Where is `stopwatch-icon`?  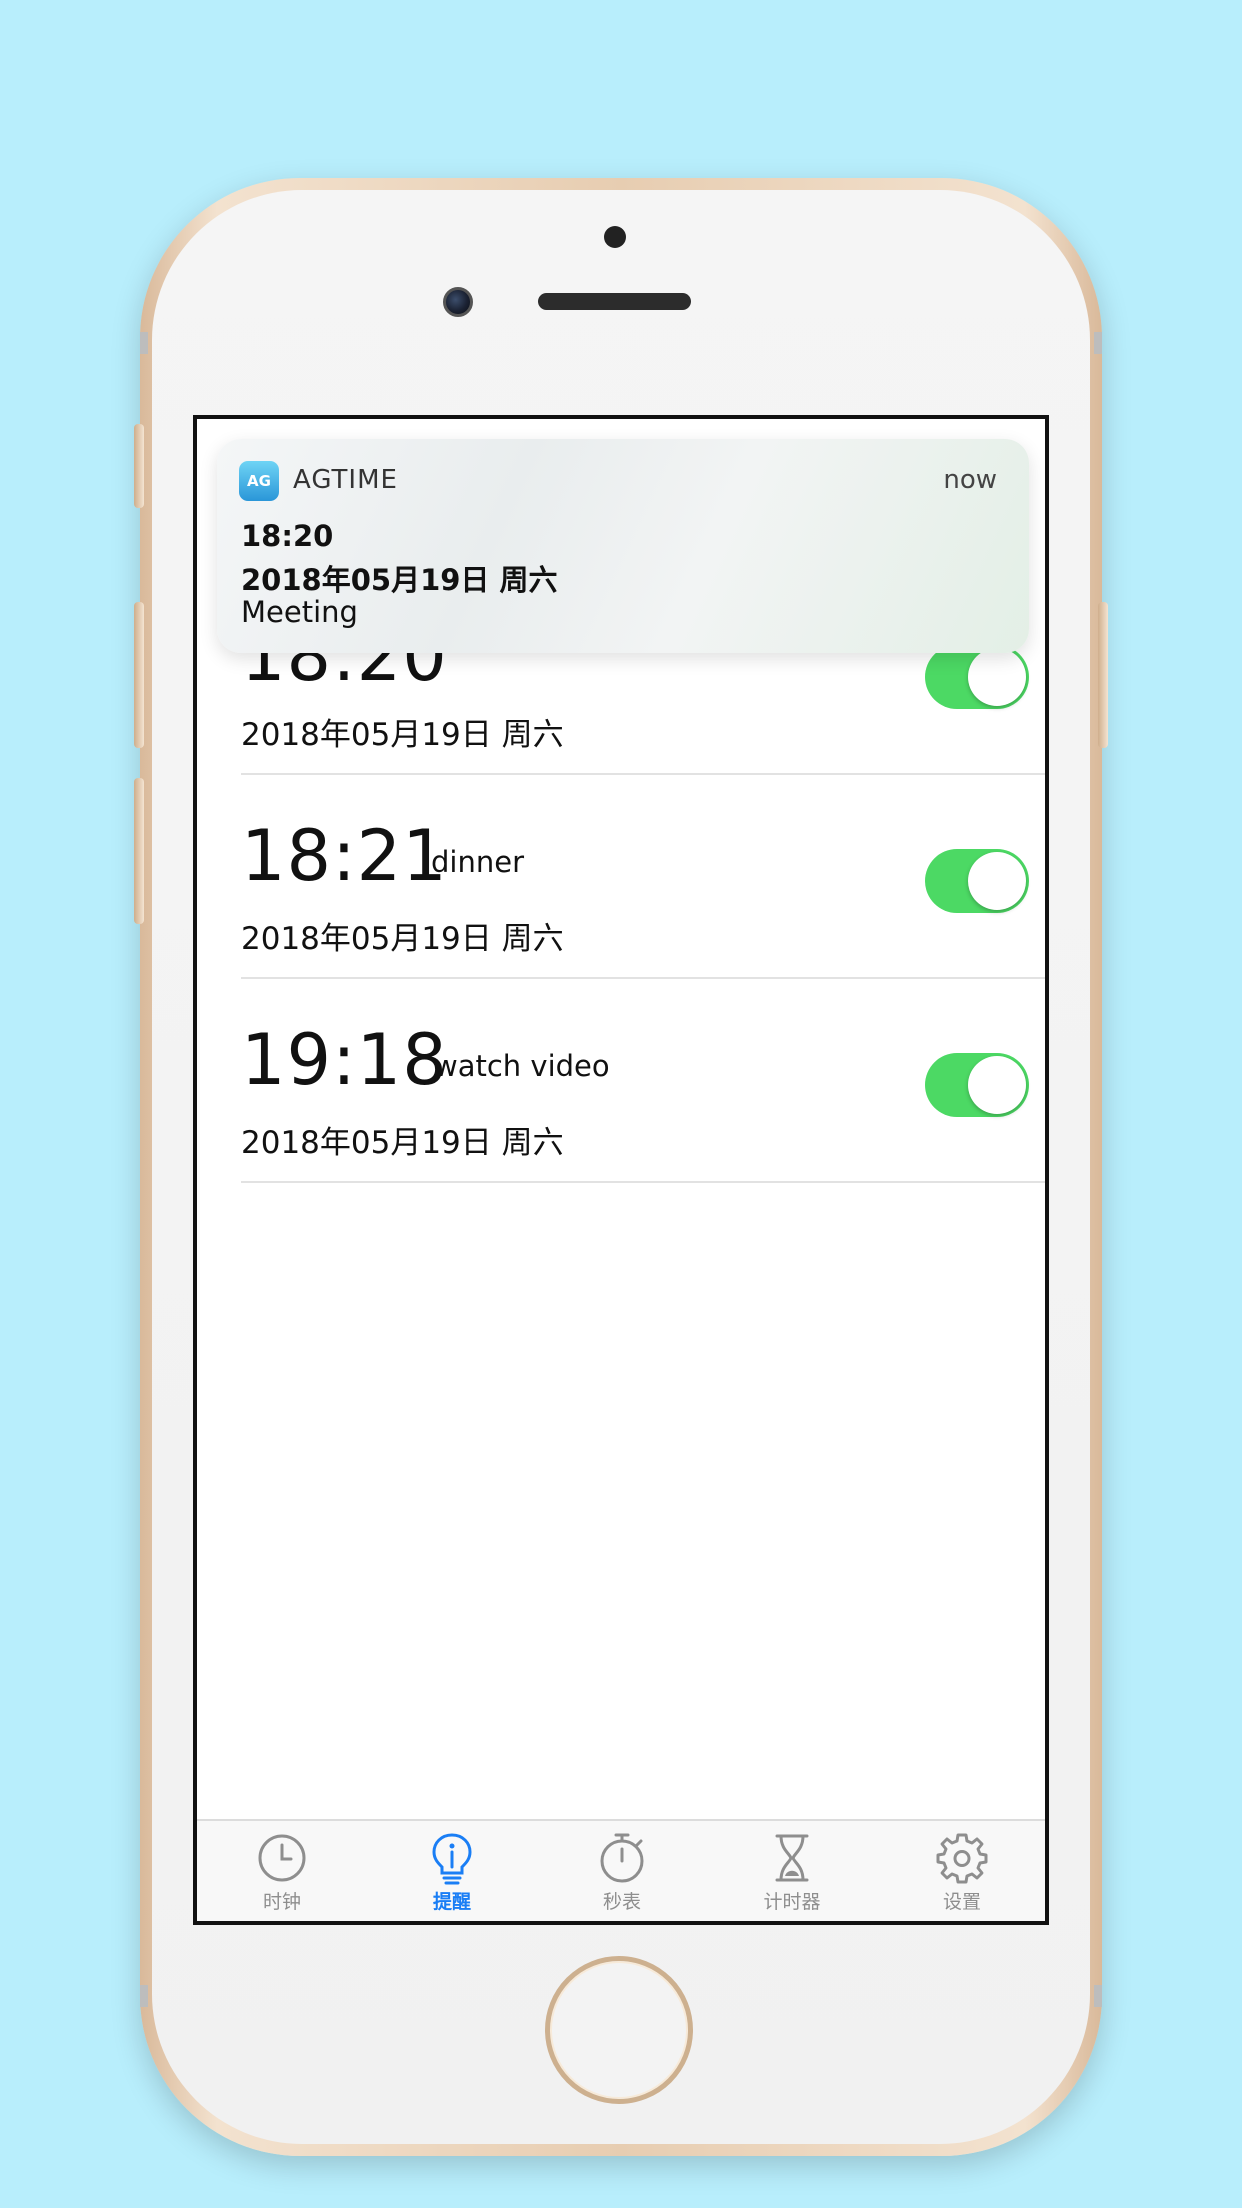
stopwatch-icon is located at coordinates (622, 1858).